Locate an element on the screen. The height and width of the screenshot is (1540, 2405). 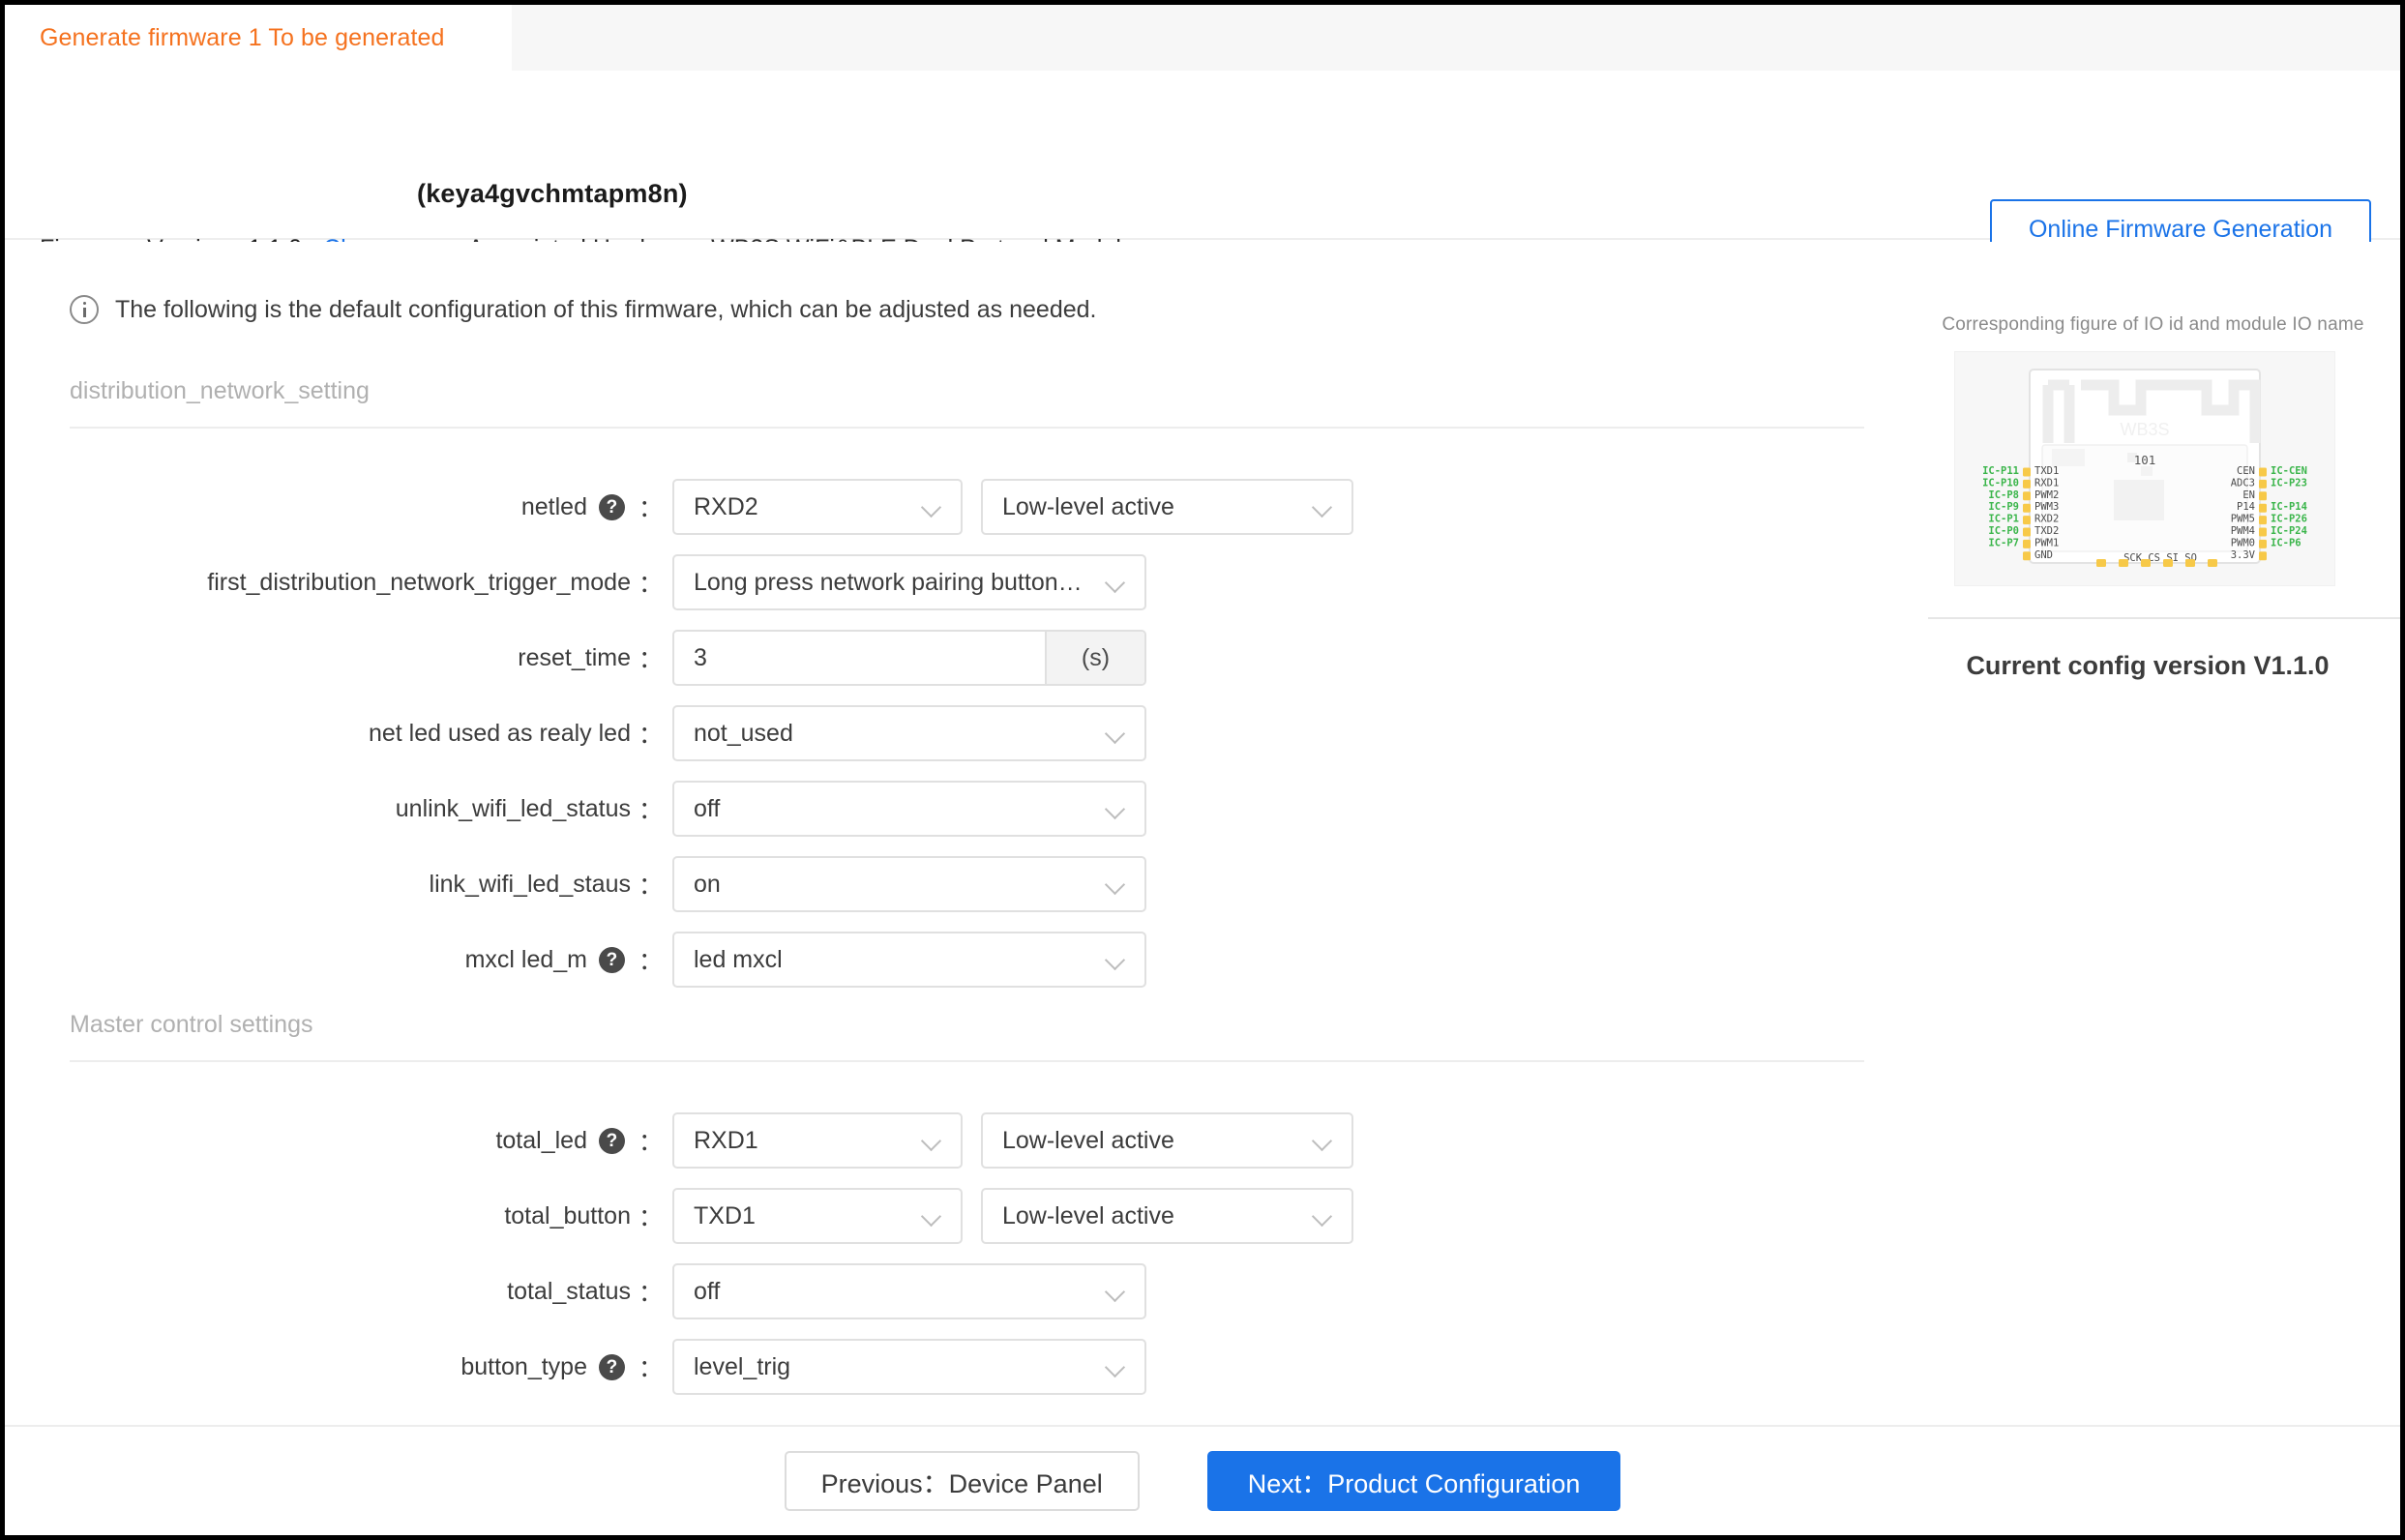
field-controls: level_trig is located at coordinates (909, 1367).